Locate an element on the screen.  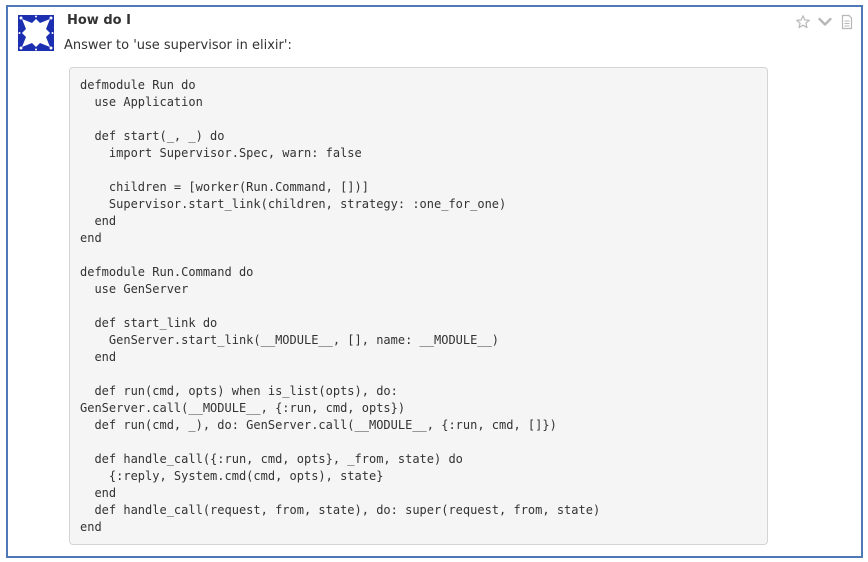
document-icon is located at coordinates (847, 22).